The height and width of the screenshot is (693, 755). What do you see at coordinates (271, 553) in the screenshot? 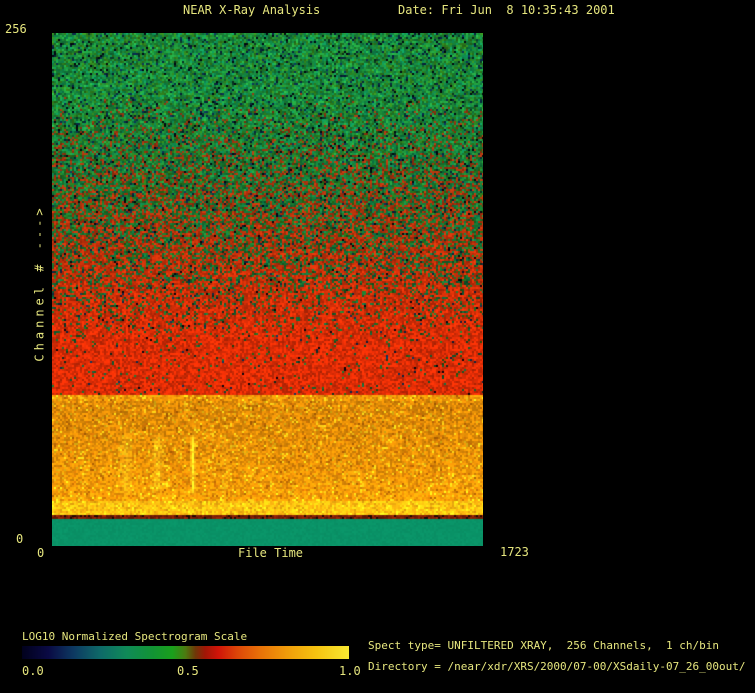
I see `x-axis-label: File Time` at bounding box center [271, 553].